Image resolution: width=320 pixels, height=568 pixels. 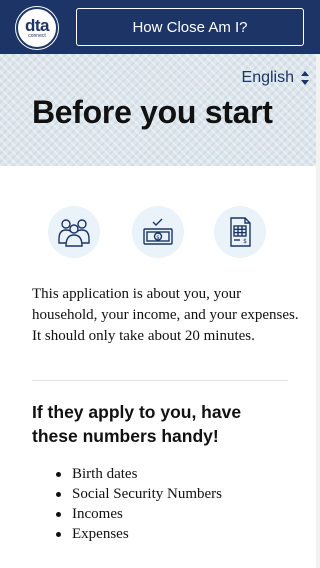 What do you see at coordinates (190, 27) in the screenshot?
I see `how-close-am-i-button: How Close Am I?` at bounding box center [190, 27].